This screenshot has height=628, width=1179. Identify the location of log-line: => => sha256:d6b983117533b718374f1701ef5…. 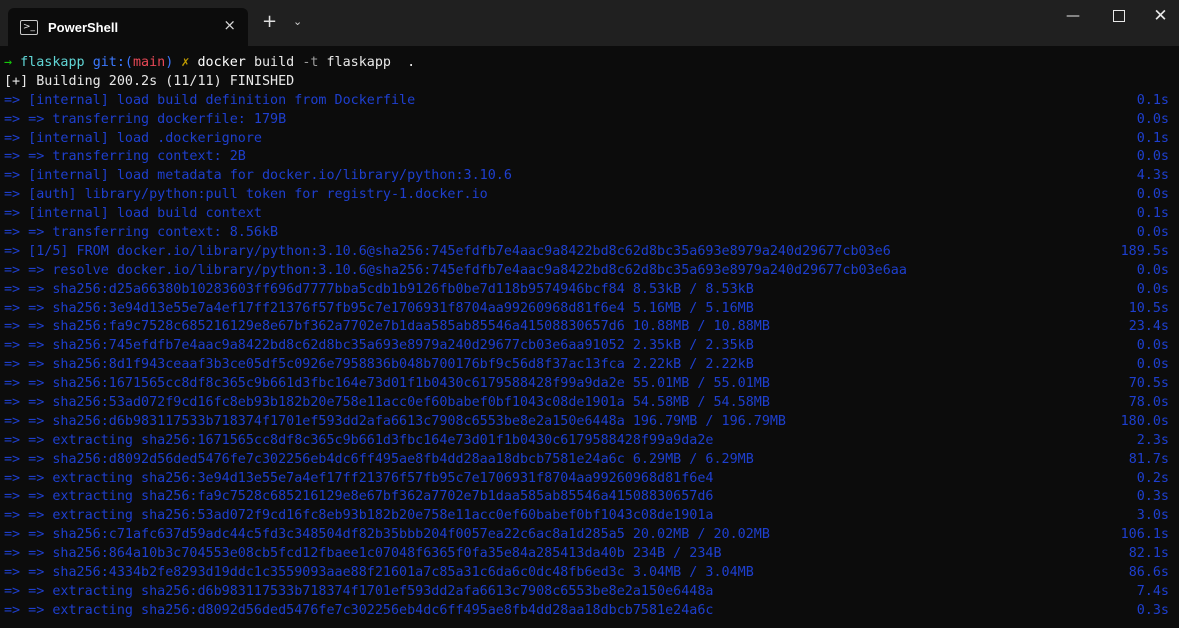
(589, 422).